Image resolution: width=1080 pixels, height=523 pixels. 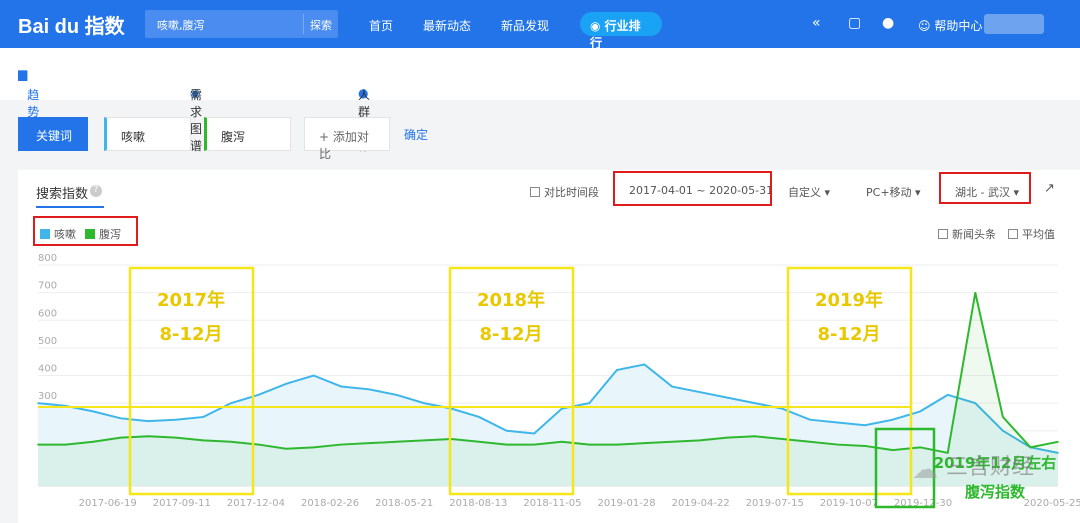 What do you see at coordinates (1052, 503) in the screenshot?
I see `x-tick-label: 2020-05-25` at bounding box center [1052, 503].